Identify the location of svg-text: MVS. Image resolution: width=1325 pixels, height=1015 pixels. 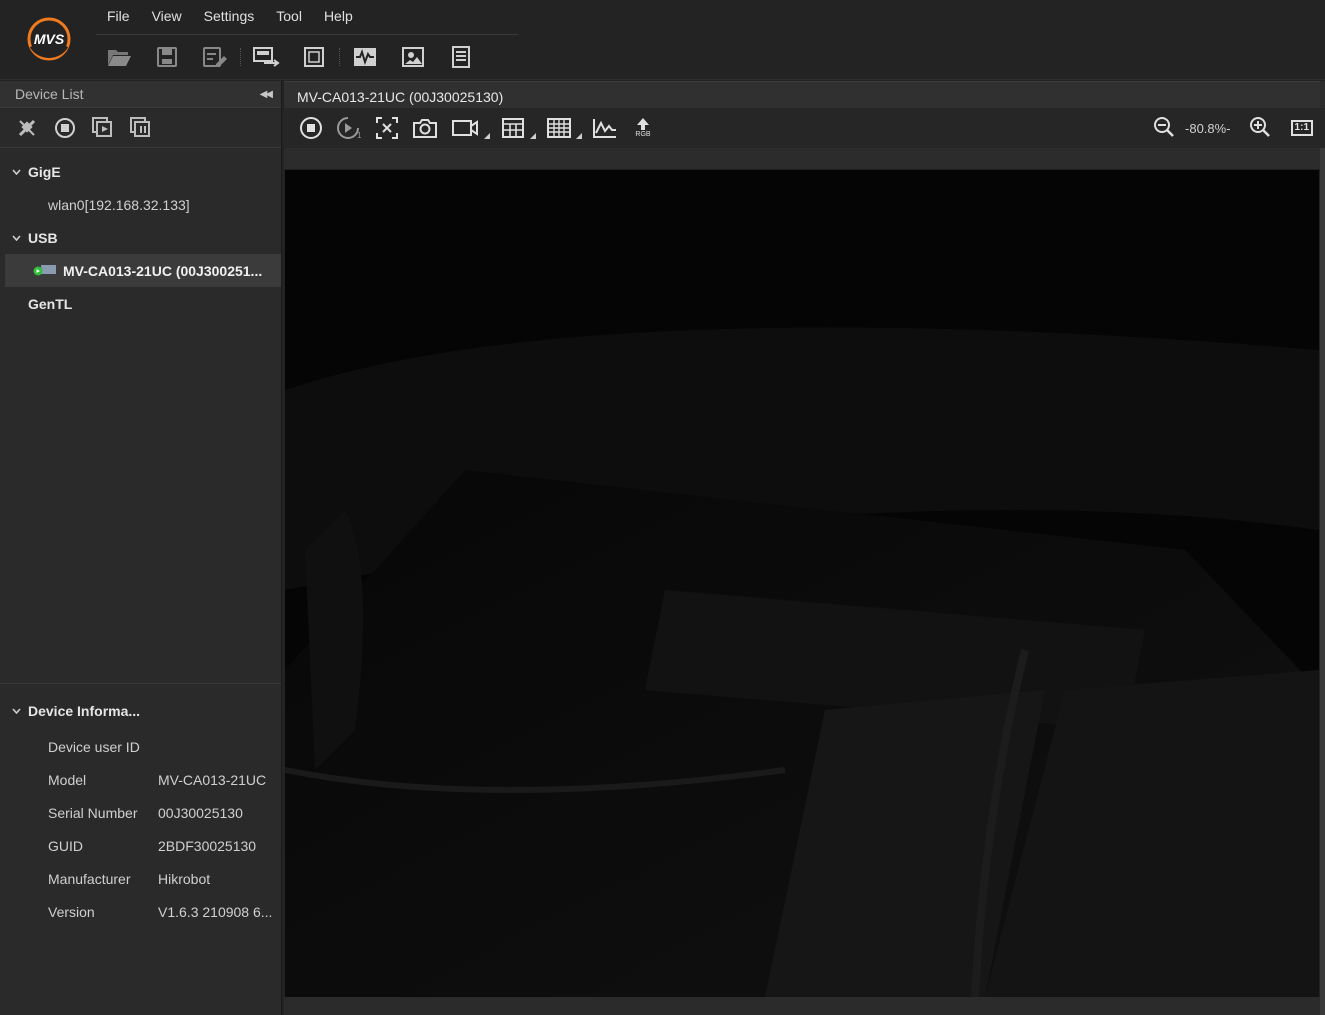
(49, 39).